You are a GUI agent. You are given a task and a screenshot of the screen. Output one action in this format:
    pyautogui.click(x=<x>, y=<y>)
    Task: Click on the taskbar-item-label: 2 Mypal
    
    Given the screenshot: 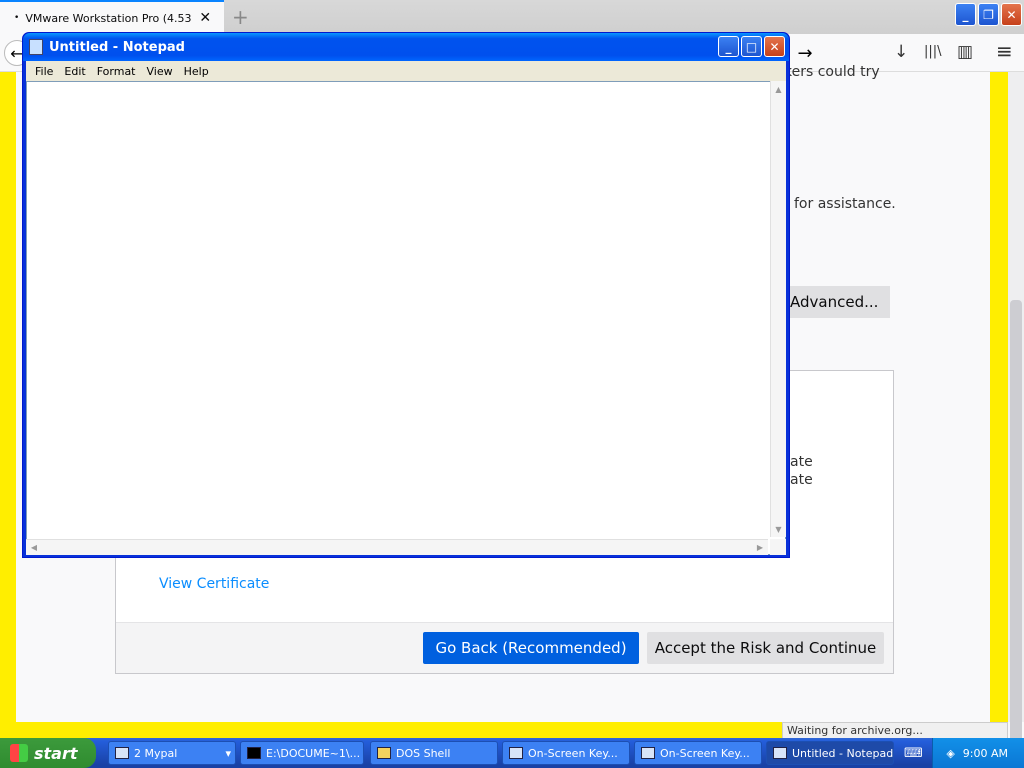 What is the action you would take?
    pyautogui.click(x=156, y=753)
    